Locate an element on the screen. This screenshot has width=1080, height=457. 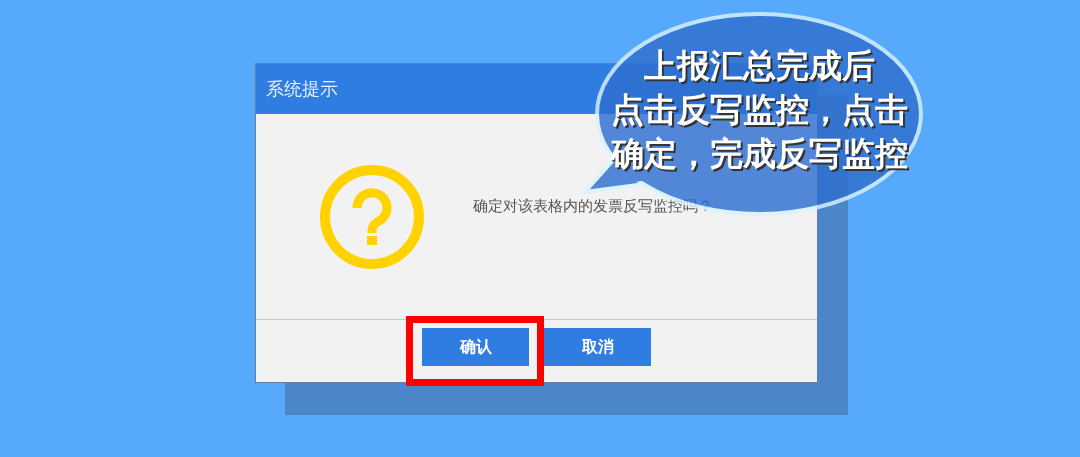
confirm-button: 确认 is located at coordinates (475, 347).